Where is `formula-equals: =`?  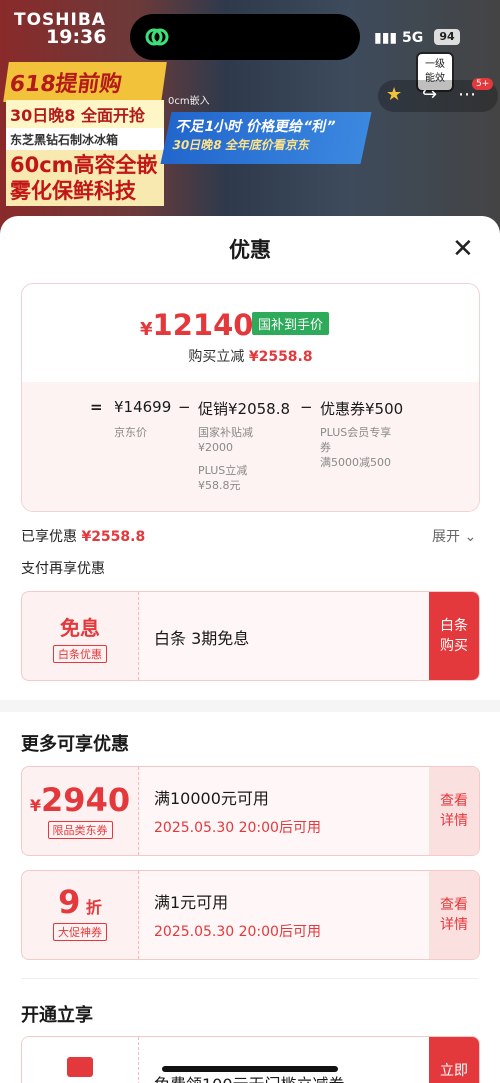
formula-equals: = is located at coordinates (96, 407).